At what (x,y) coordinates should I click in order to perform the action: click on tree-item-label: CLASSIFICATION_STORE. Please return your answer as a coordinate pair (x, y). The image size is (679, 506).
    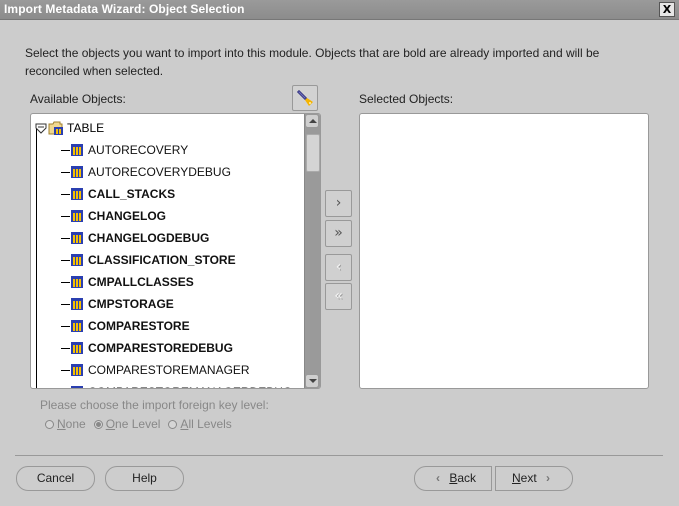
    Looking at the image, I should click on (162, 260).